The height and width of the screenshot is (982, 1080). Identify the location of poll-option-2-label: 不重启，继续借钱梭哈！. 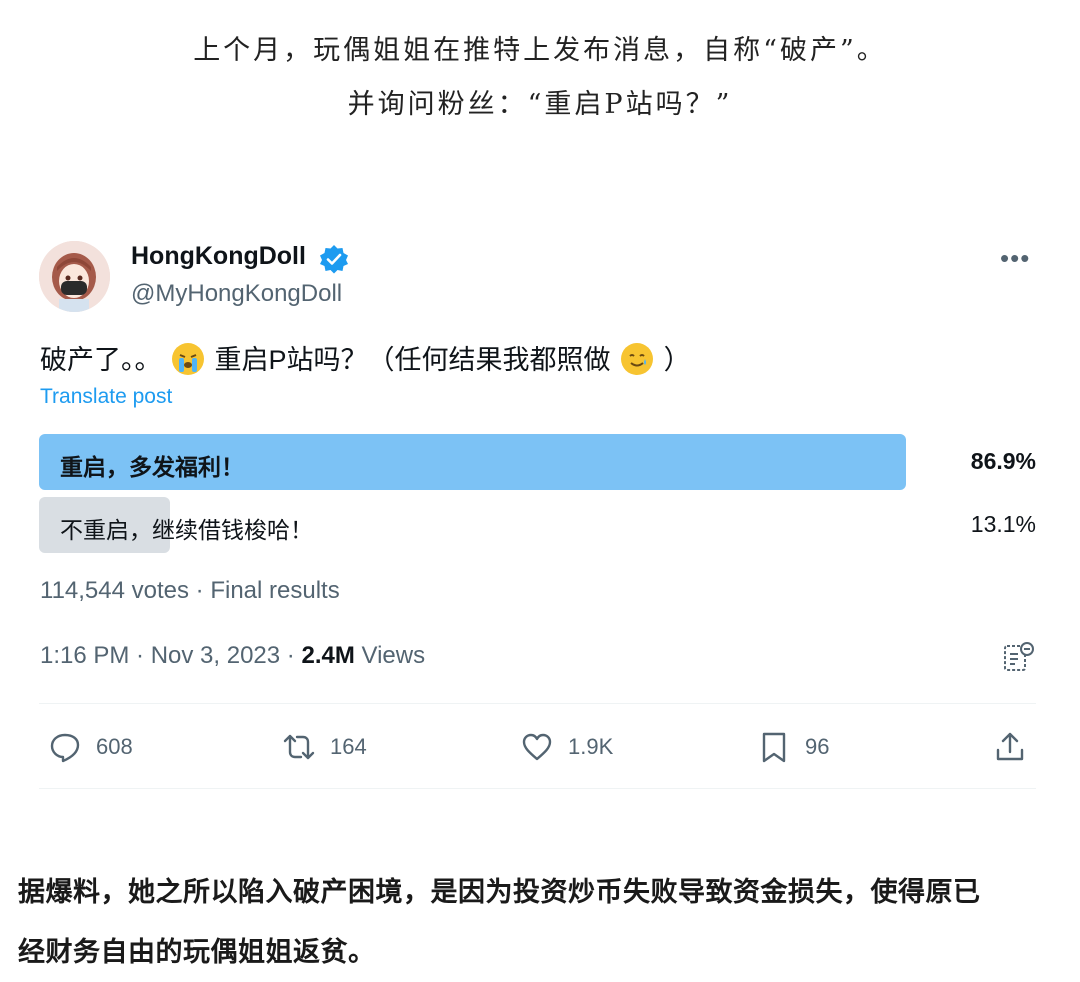
(186, 530).